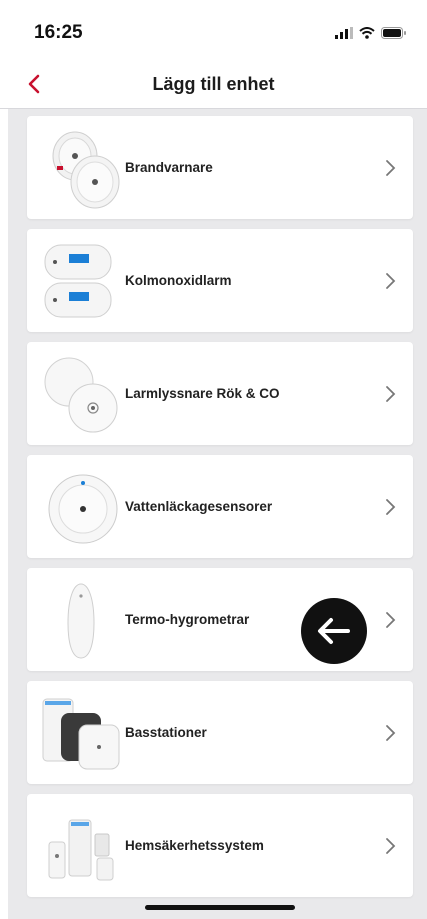 This screenshot has height=919, width=427. Describe the element at coordinates (187, 619) in the screenshot. I see `list-item-label: Termo-hygrometrar` at that location.